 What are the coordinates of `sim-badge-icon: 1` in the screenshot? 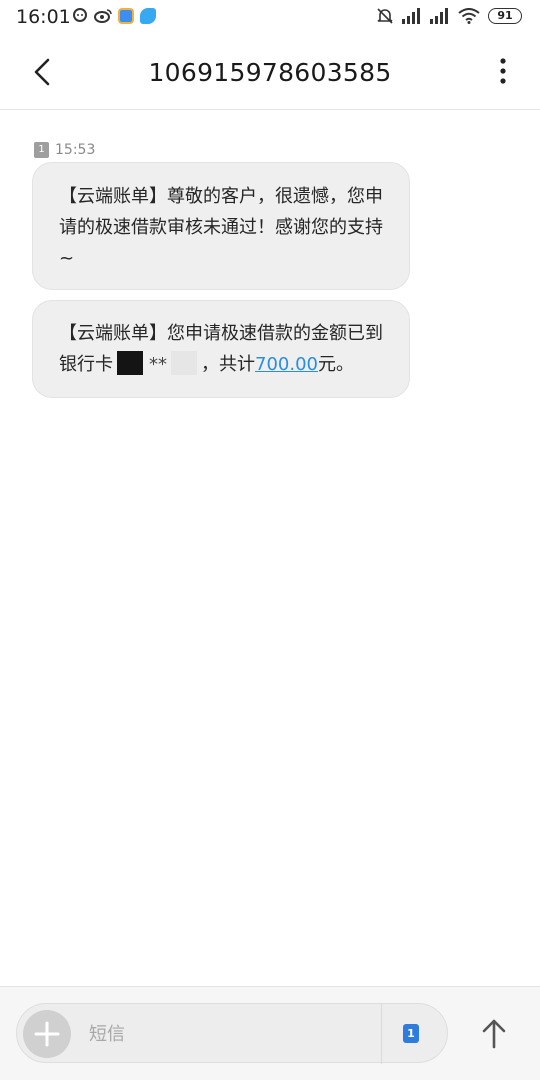 It's located at (41, 150).